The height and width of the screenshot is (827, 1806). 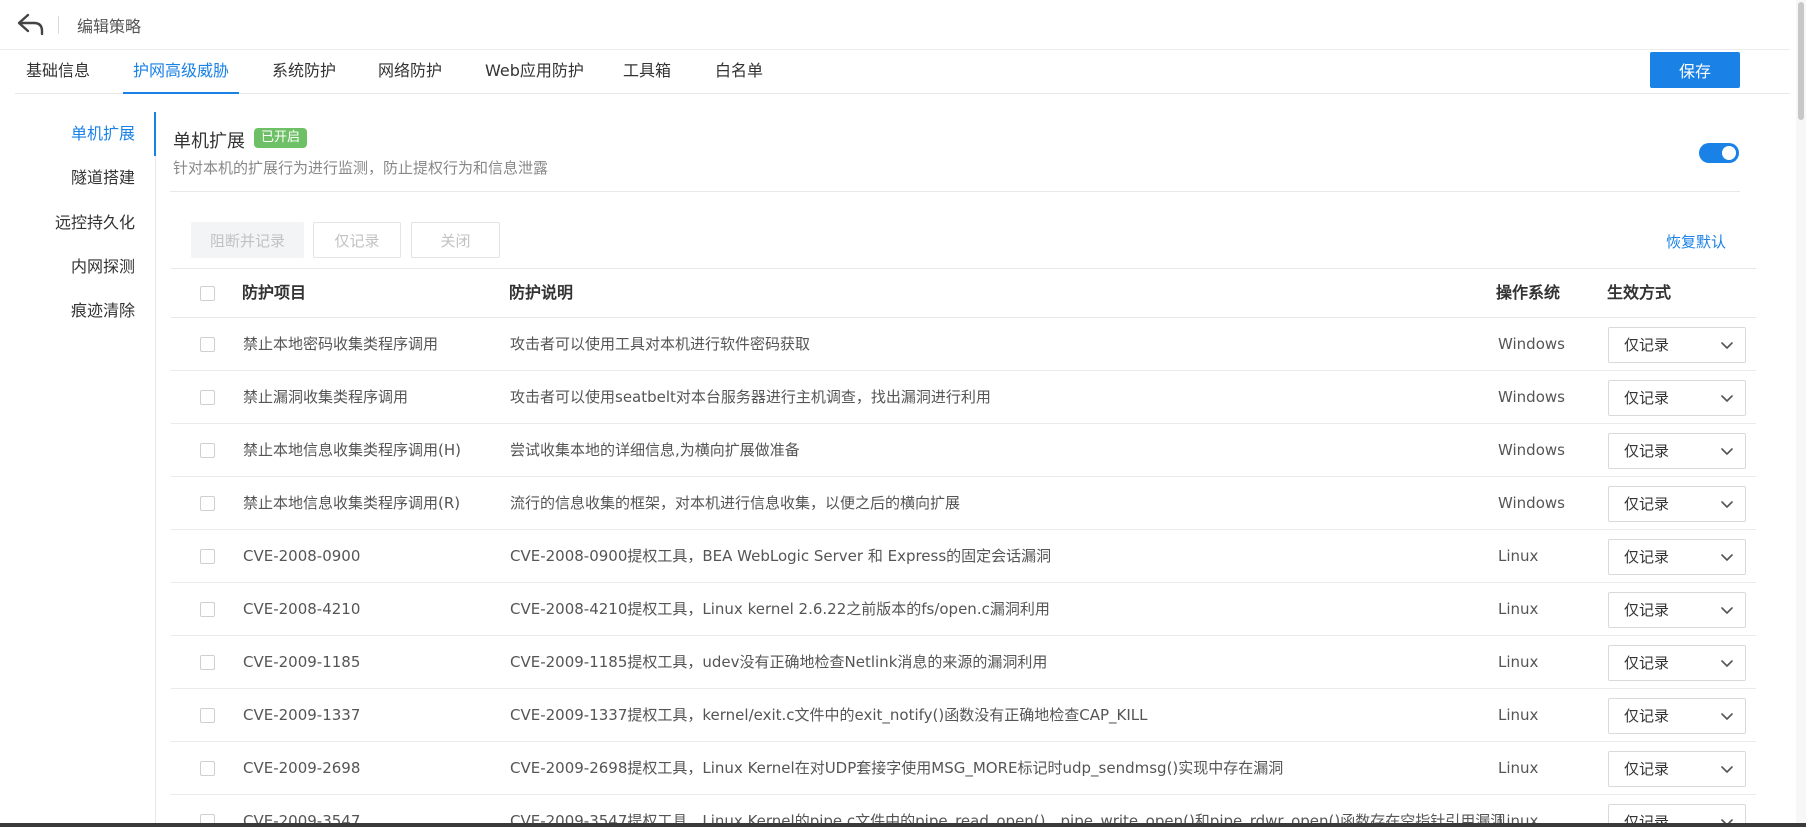 I want to click on side-nav: 单机扩展 隧道搭建 远控持久化 内网探测 痕迹清除, so click(x=78, y=469).